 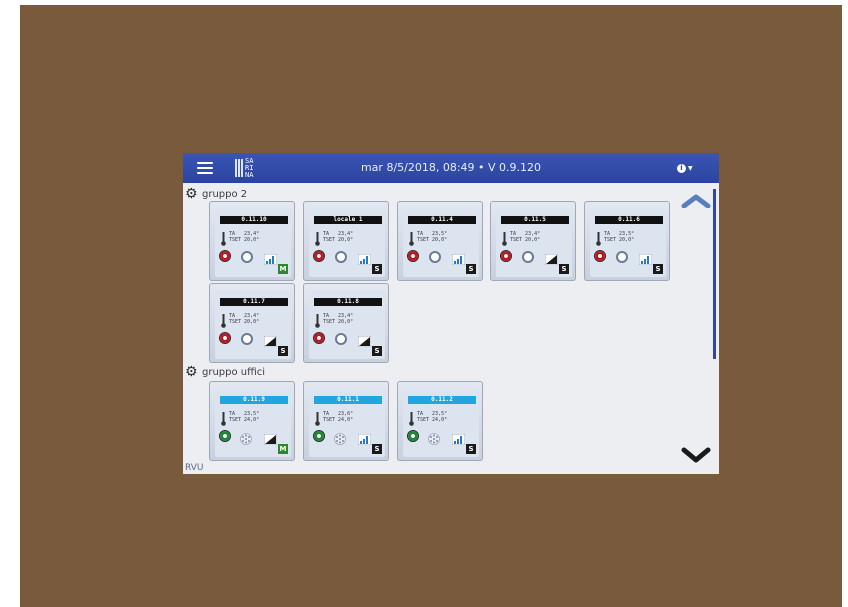 I want to click on thermostat-panel: 0.11.8 TA 23,4° TSET 20,0° S, so click(x=346, y=323).